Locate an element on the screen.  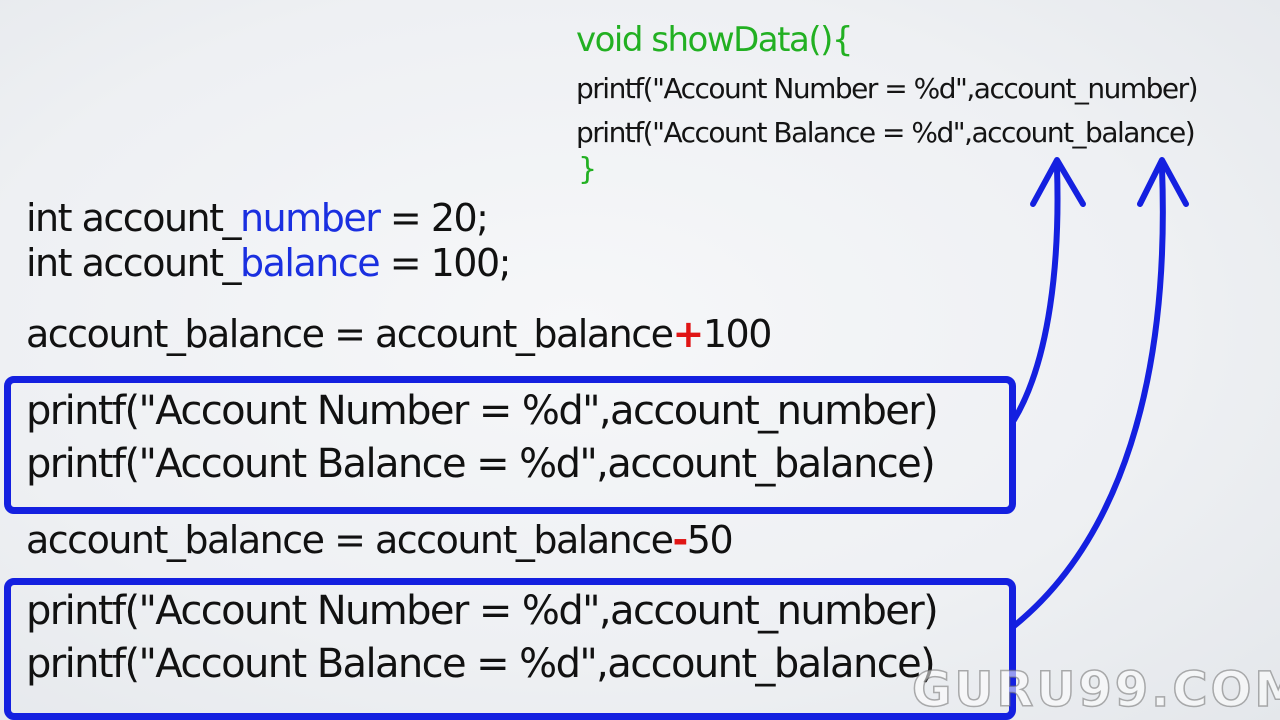
arrow-overlay is located at coordinates (1100, 393).